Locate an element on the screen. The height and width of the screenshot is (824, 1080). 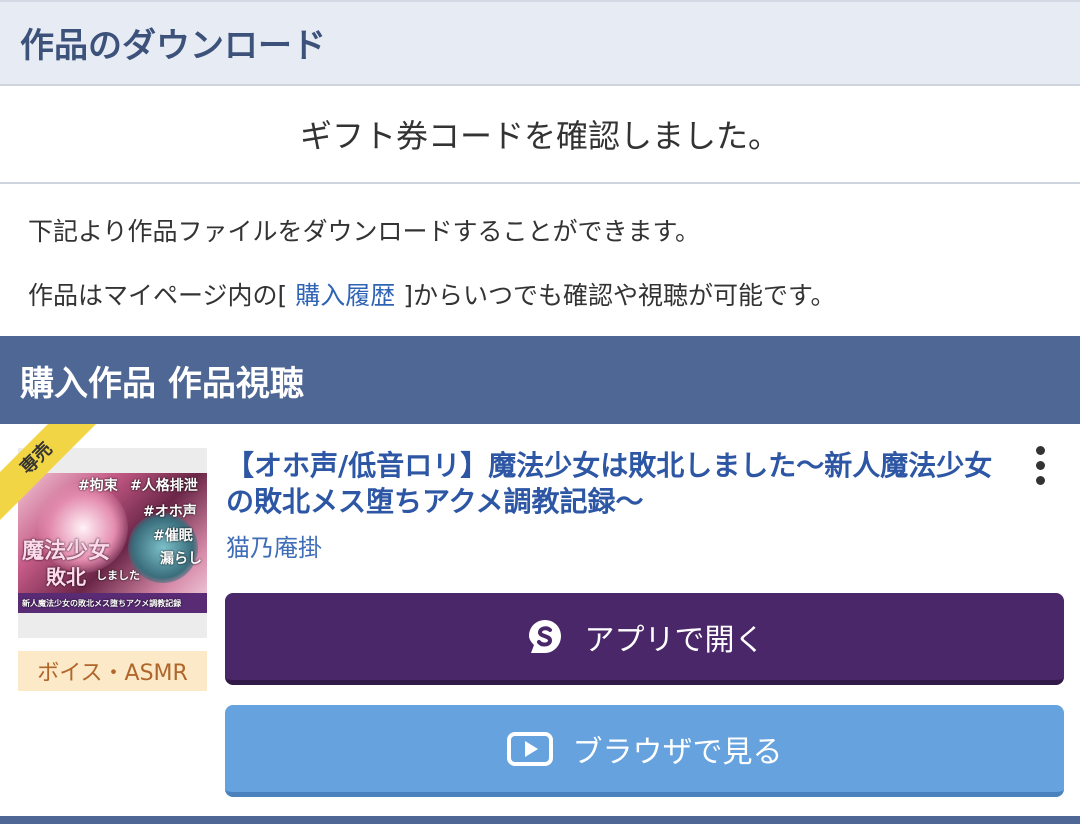
open-in-app-button: アプリで開く is located at coordinates (644, 639).